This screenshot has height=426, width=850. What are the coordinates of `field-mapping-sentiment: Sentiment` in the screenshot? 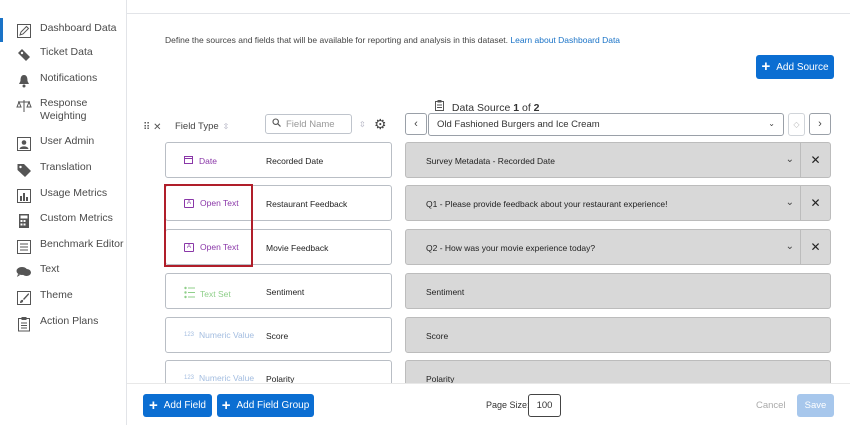 It's located at (618, 291).